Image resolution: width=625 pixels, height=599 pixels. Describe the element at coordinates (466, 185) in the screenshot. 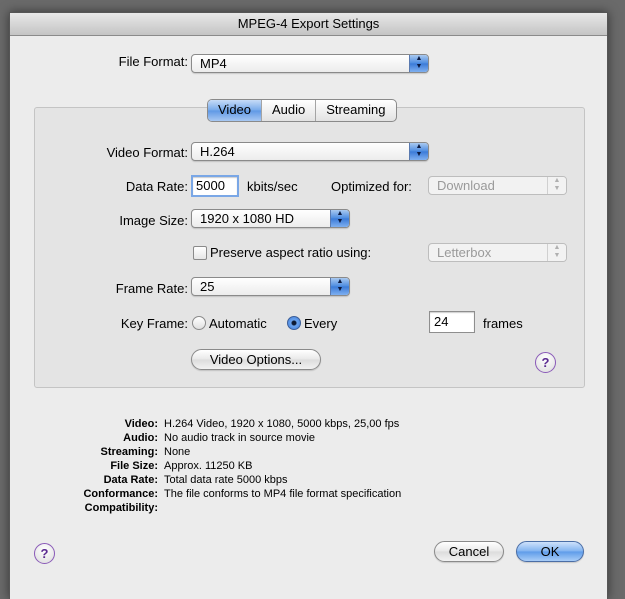

I see `optimized-for-value: Download` at that location.